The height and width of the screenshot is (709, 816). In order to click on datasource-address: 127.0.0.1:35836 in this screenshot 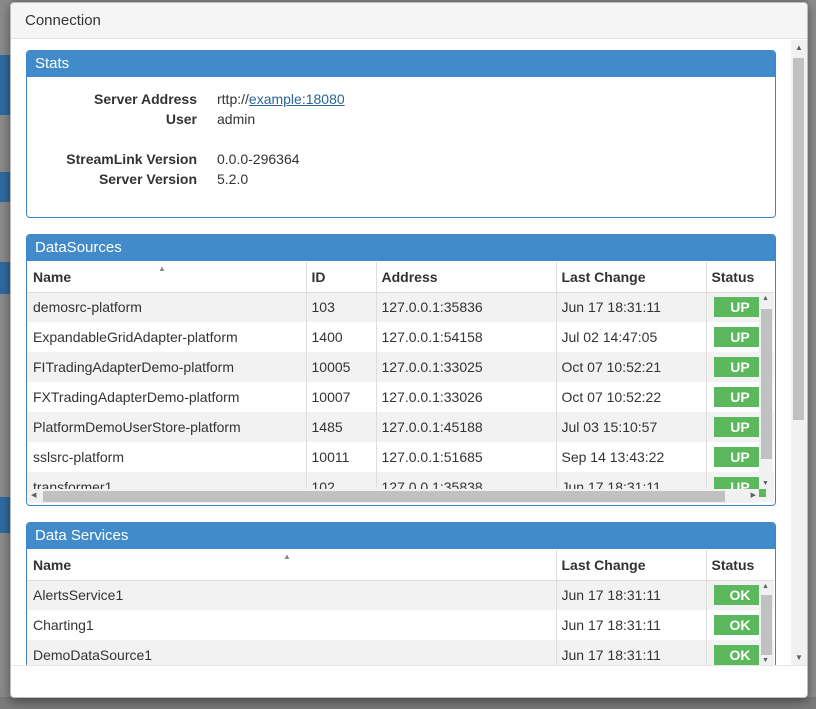, I will do `click(466, 307)`.